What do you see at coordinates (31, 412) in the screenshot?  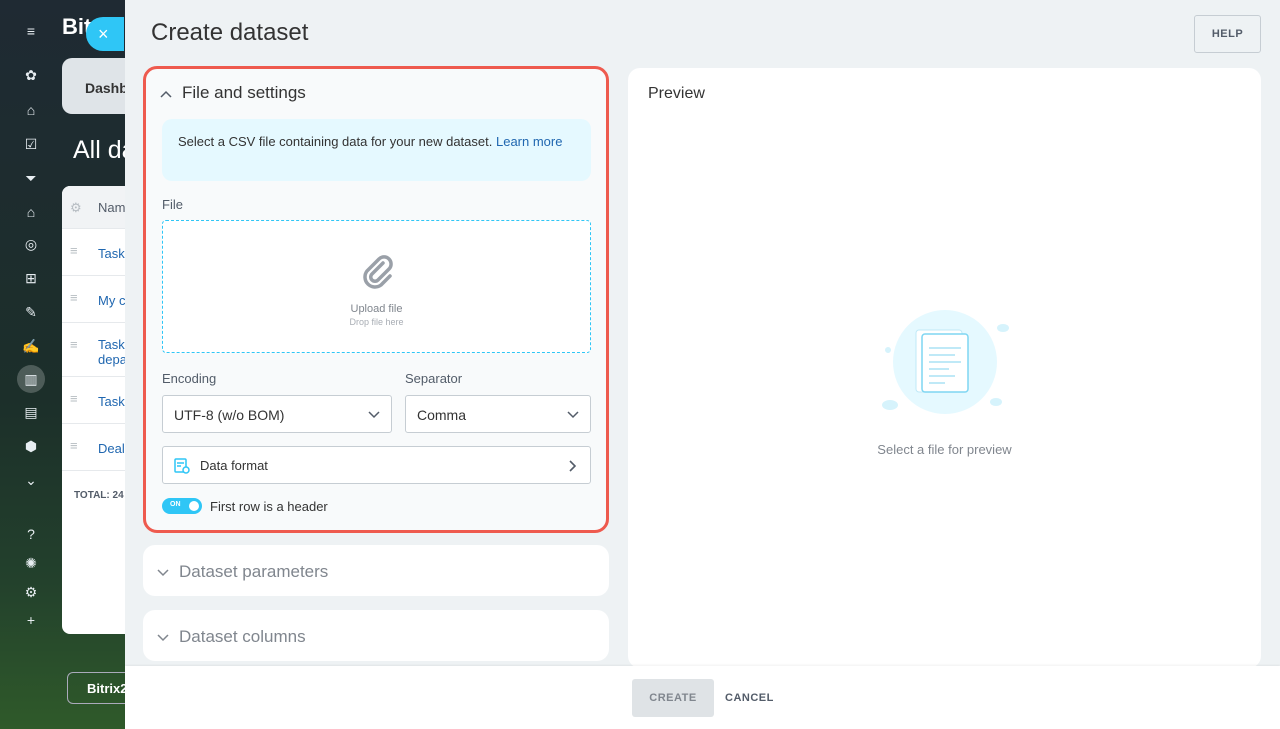 I see `contact-card-icon: ▤` at bounding box center [31, 412].